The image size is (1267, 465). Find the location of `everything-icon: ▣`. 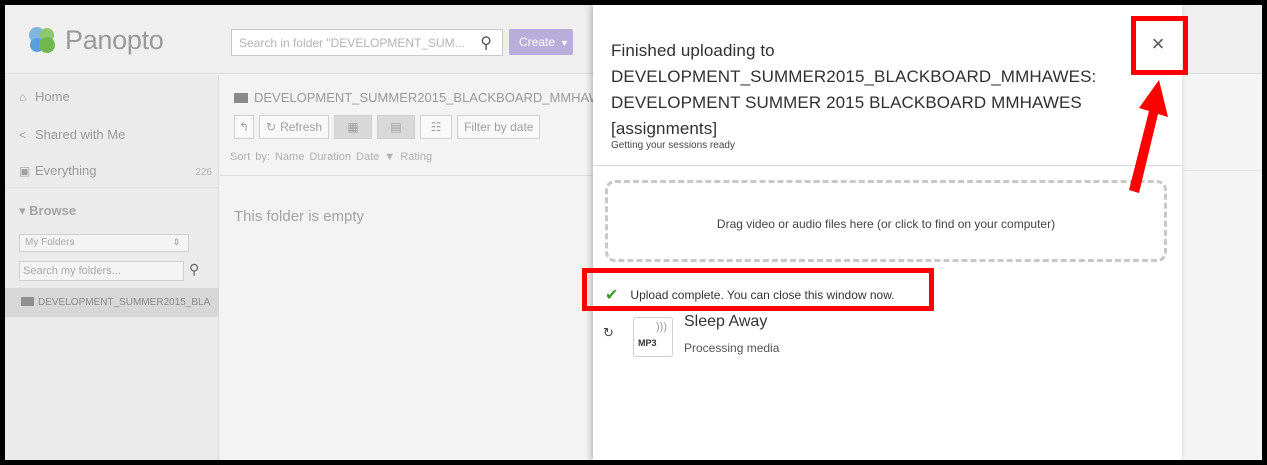

everything-icon: ▣ is located at coordinates (25, 170).